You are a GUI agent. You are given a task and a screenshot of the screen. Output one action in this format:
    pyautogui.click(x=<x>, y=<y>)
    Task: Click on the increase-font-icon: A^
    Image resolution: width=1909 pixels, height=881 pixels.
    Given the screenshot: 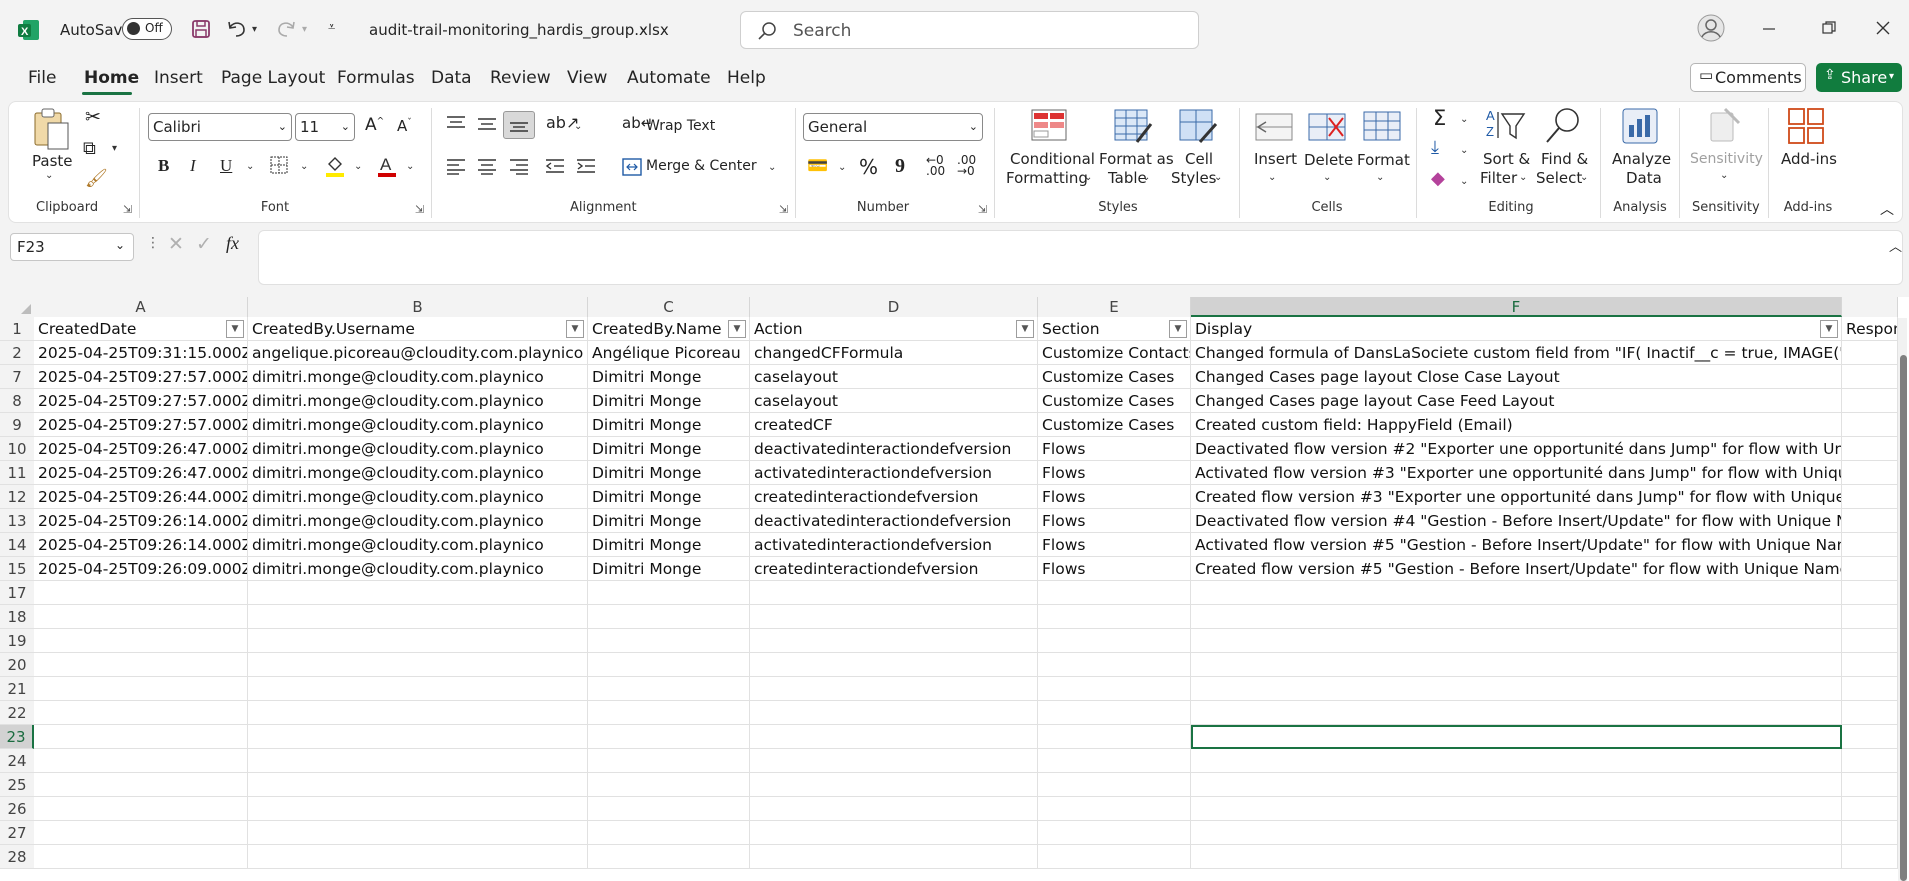 What is the action you would take?
    pyautogui.click(x=374, y=125)
    